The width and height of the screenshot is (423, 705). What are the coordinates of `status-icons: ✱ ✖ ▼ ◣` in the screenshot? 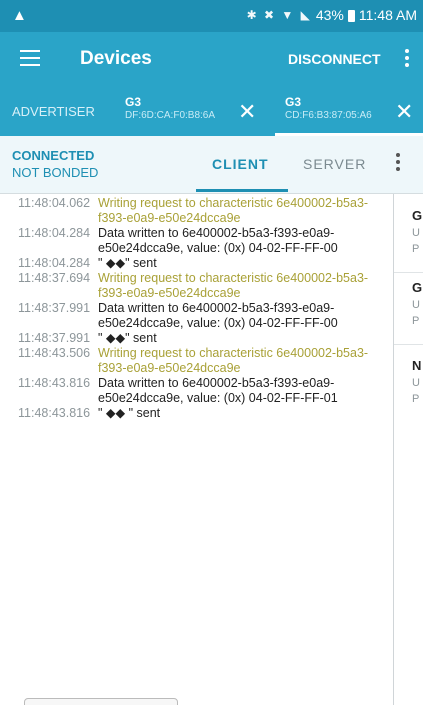 It's located at (279, 15).